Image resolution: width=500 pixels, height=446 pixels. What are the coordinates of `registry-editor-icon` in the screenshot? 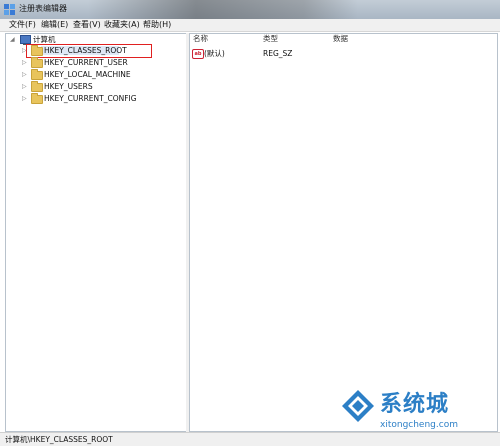 It's located at (9, 9).